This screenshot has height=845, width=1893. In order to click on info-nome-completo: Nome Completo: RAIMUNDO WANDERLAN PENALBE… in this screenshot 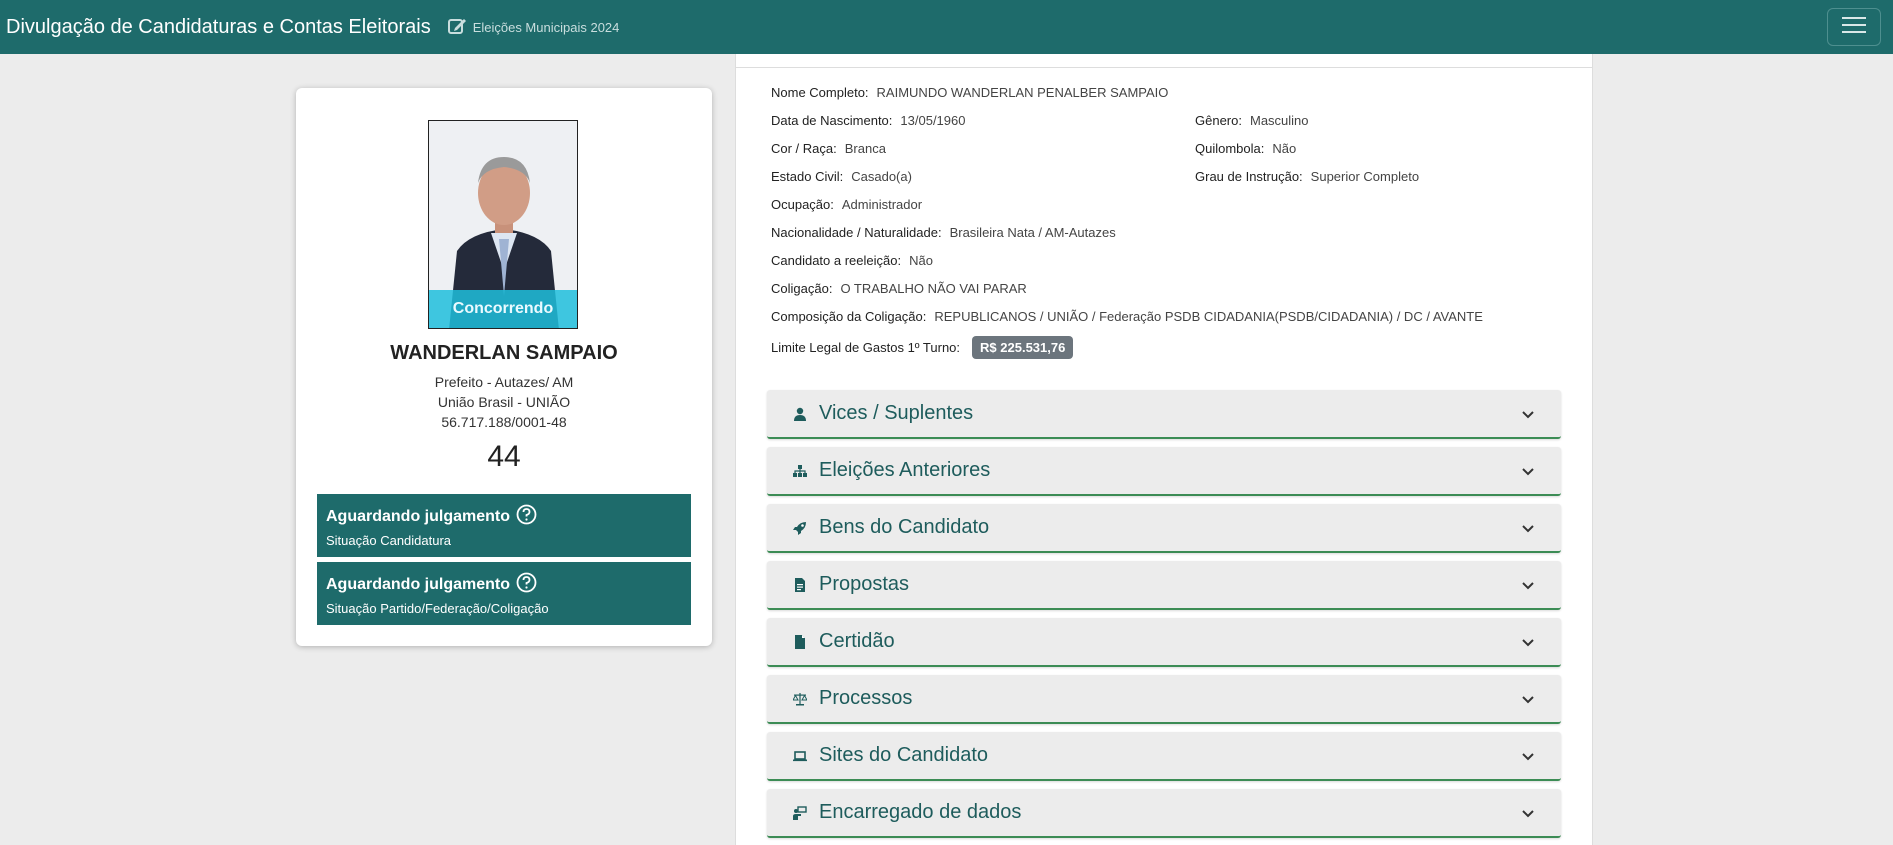, I will do `click(970, 92)`.